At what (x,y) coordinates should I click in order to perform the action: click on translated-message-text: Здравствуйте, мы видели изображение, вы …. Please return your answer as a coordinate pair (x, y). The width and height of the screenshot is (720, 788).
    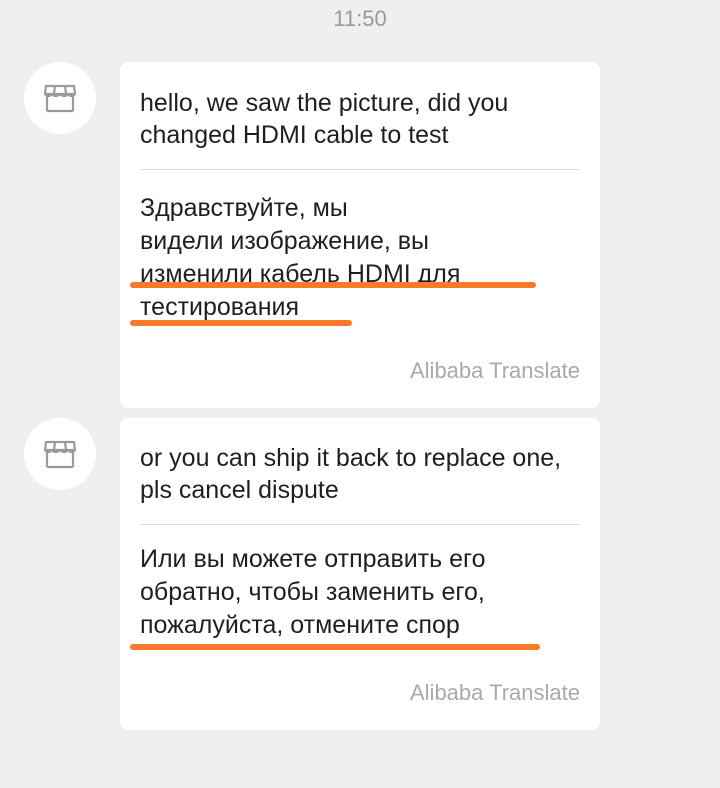
    Looking at the image, I should click on (360, 258).